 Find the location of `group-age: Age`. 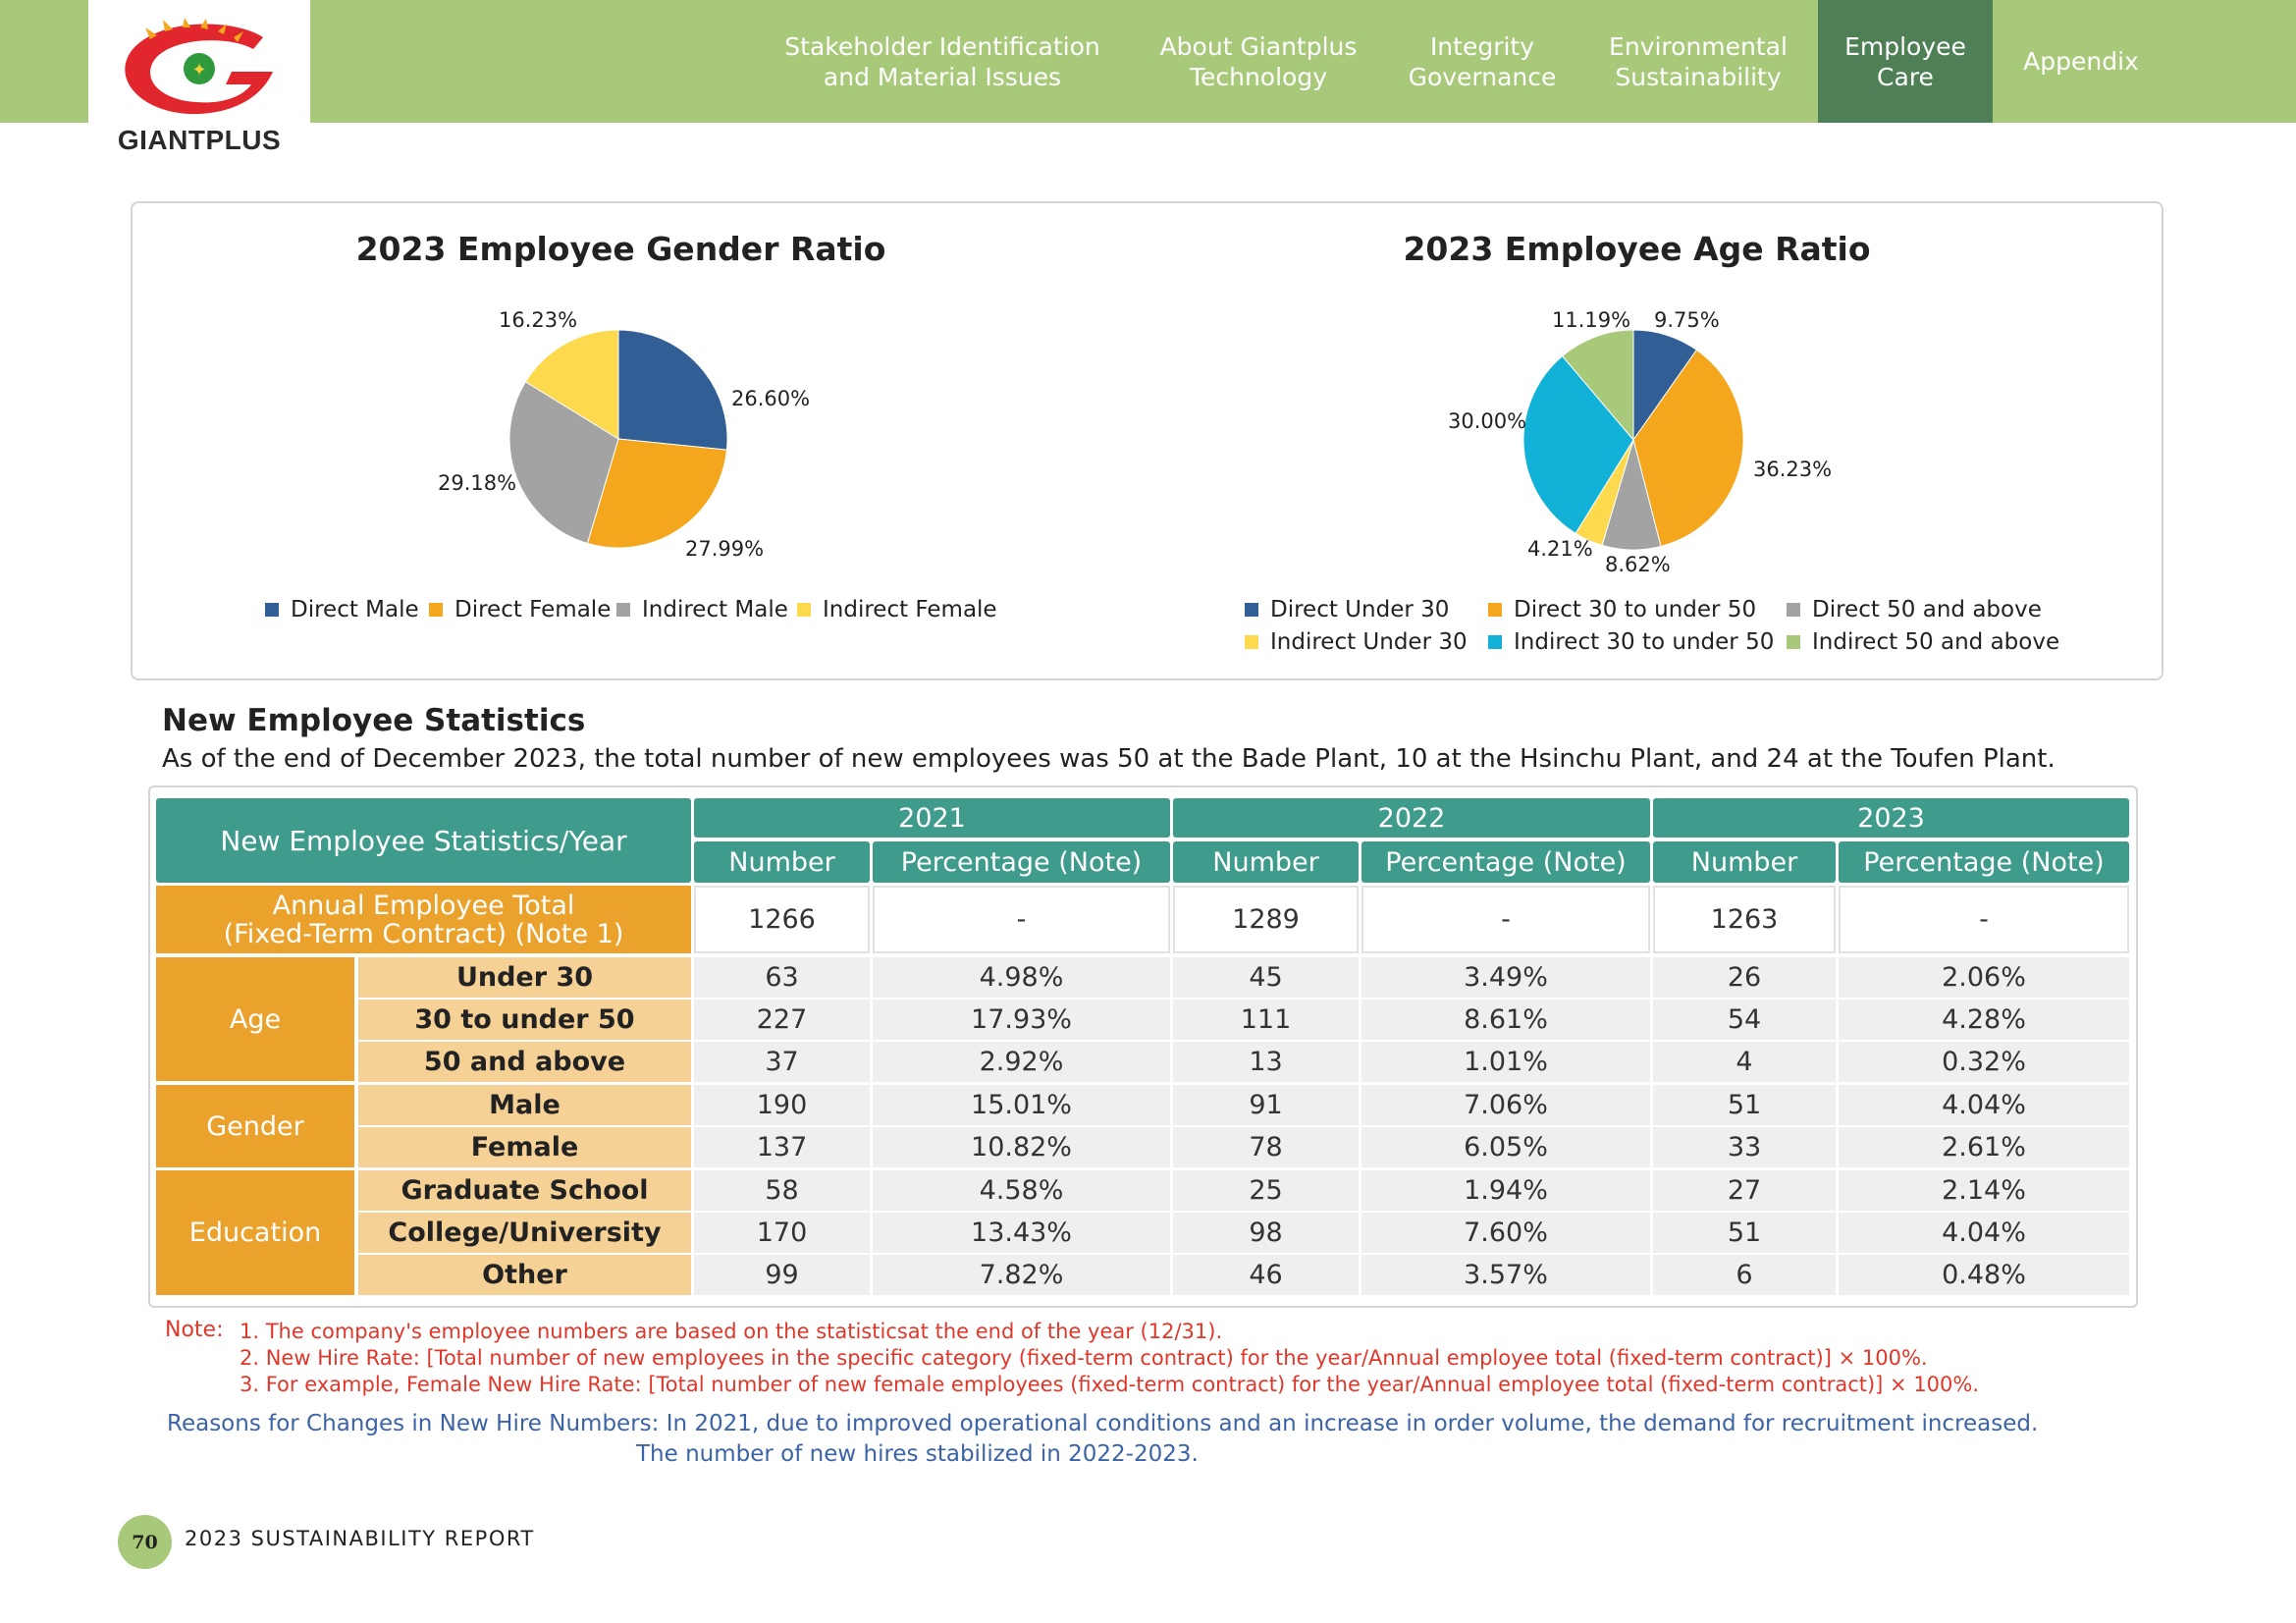

group-age: Age is located at coordinates (255, 1019).